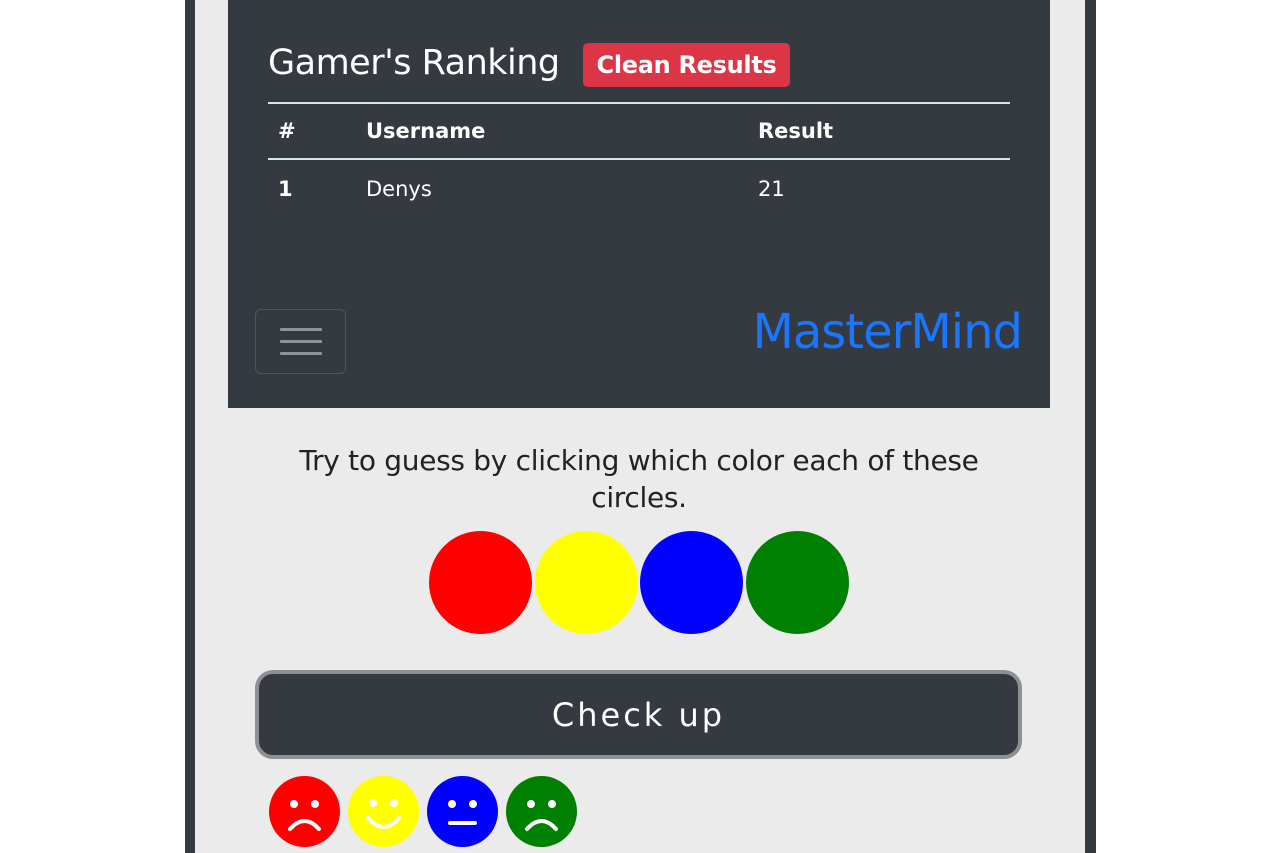  What do you see at coordinates (287, 131) in the screenshot?
I see `header-position: #` at bounding box center [287, 131].